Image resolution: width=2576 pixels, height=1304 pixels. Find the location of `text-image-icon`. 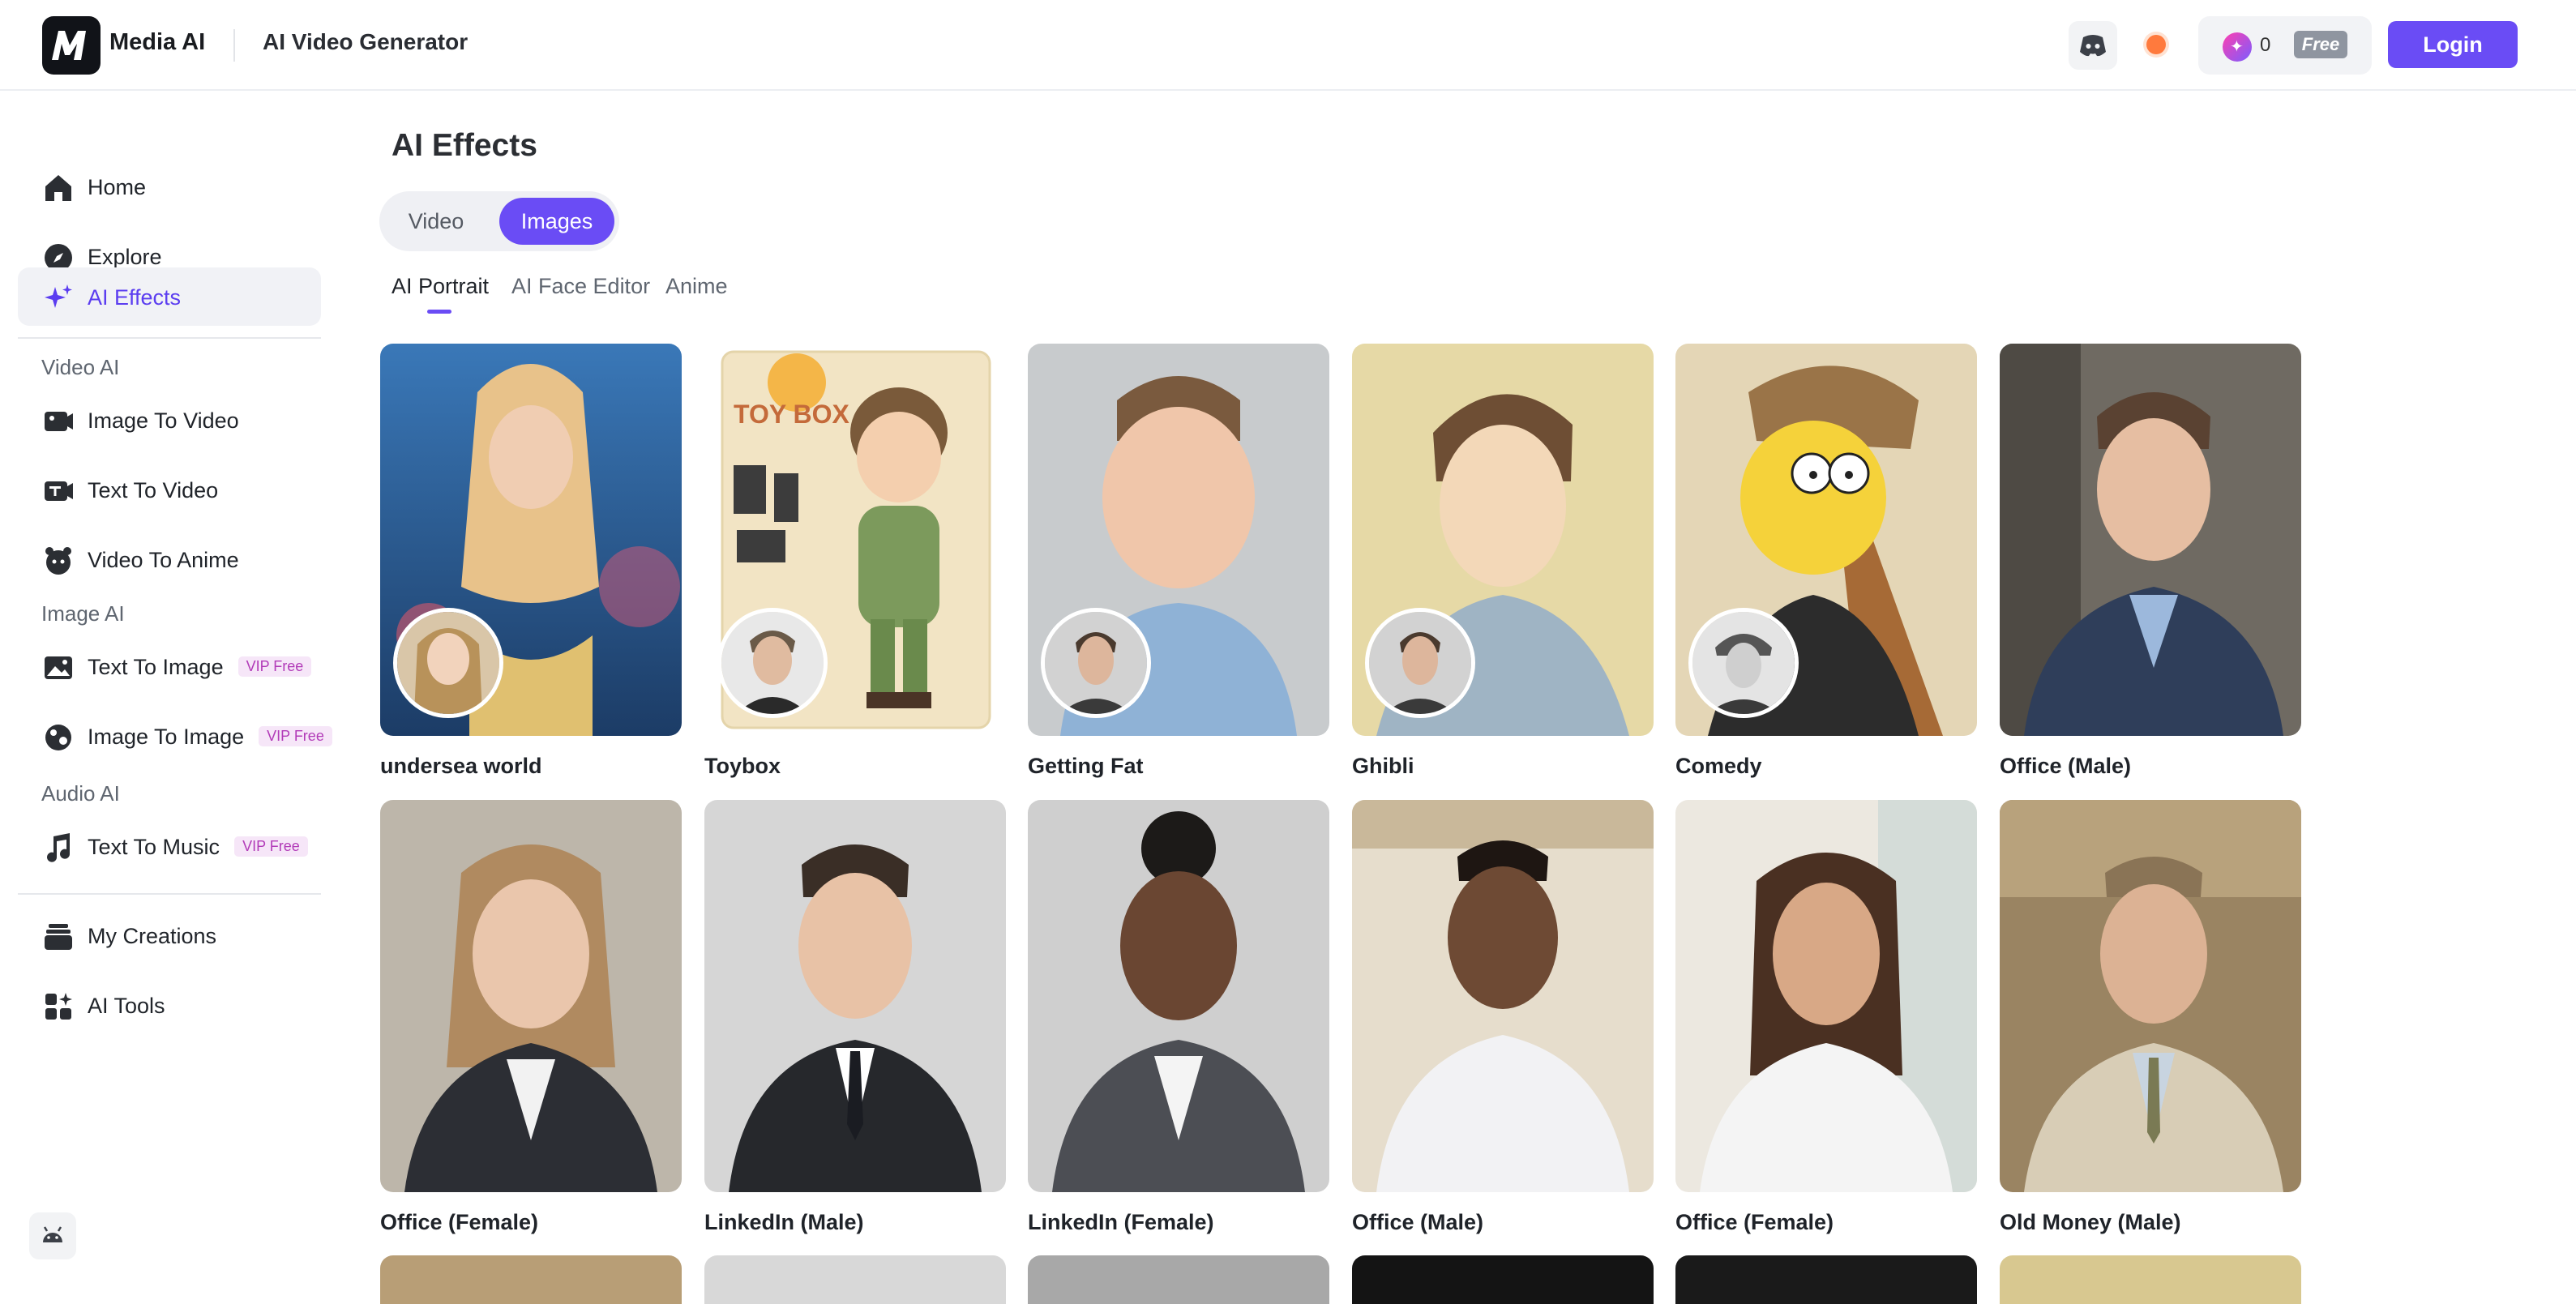

text-image-icon is located at coordinates (59, 667).